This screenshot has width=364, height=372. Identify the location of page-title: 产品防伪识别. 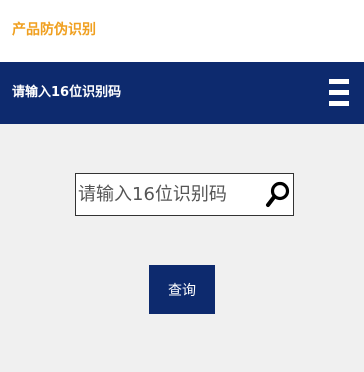
(54, 30).